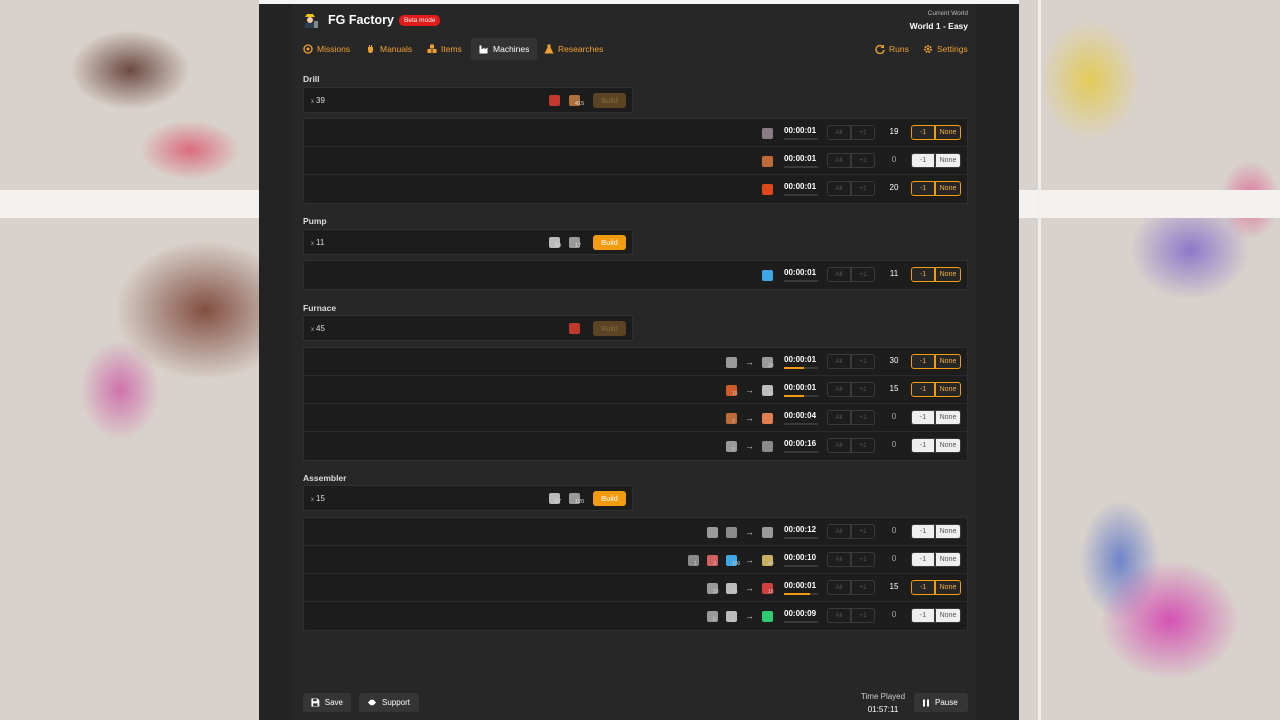 Image resolution: width=1280 pixels, height=720 pixels. Describe the element at coordinates (892, 49) in the screenshot. I see `tab-runs: Runs` at that location.